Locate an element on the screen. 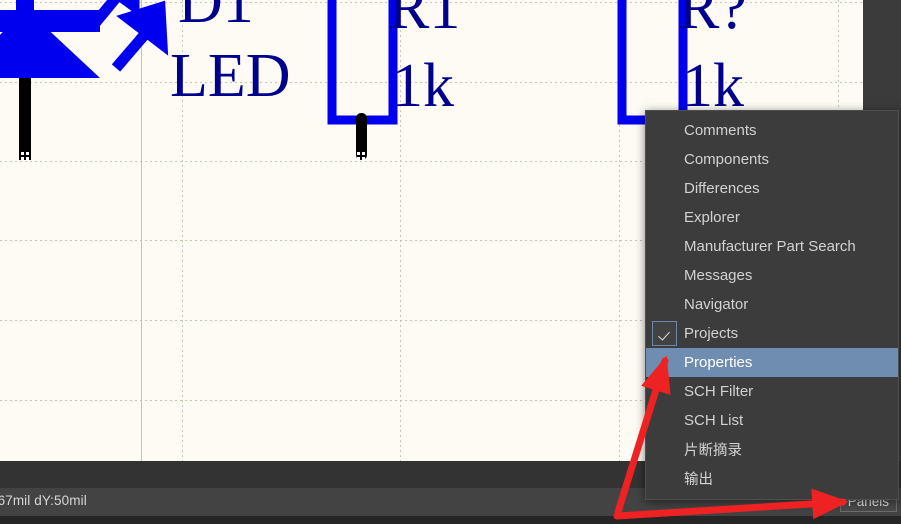 The height and width of the screenshot is (524, 901). menu-item-: 输出 is located at coordinates (772, 478).